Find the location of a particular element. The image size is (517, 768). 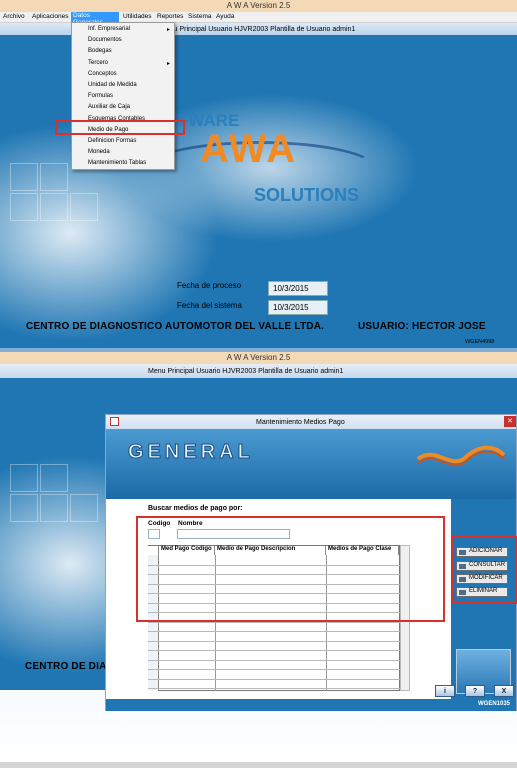

dropdown-item-definicion-formas: Definicion Formas is located at coordinates (112, 141).